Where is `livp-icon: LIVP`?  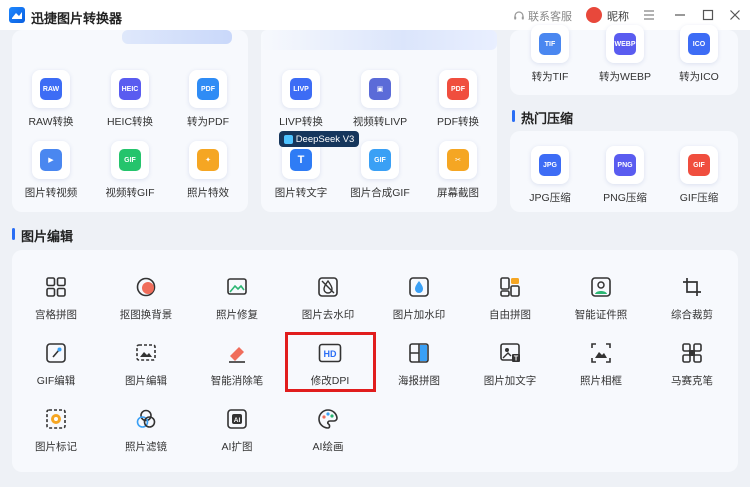 livp-icon: LIVP is located at coordinates (301, 89).